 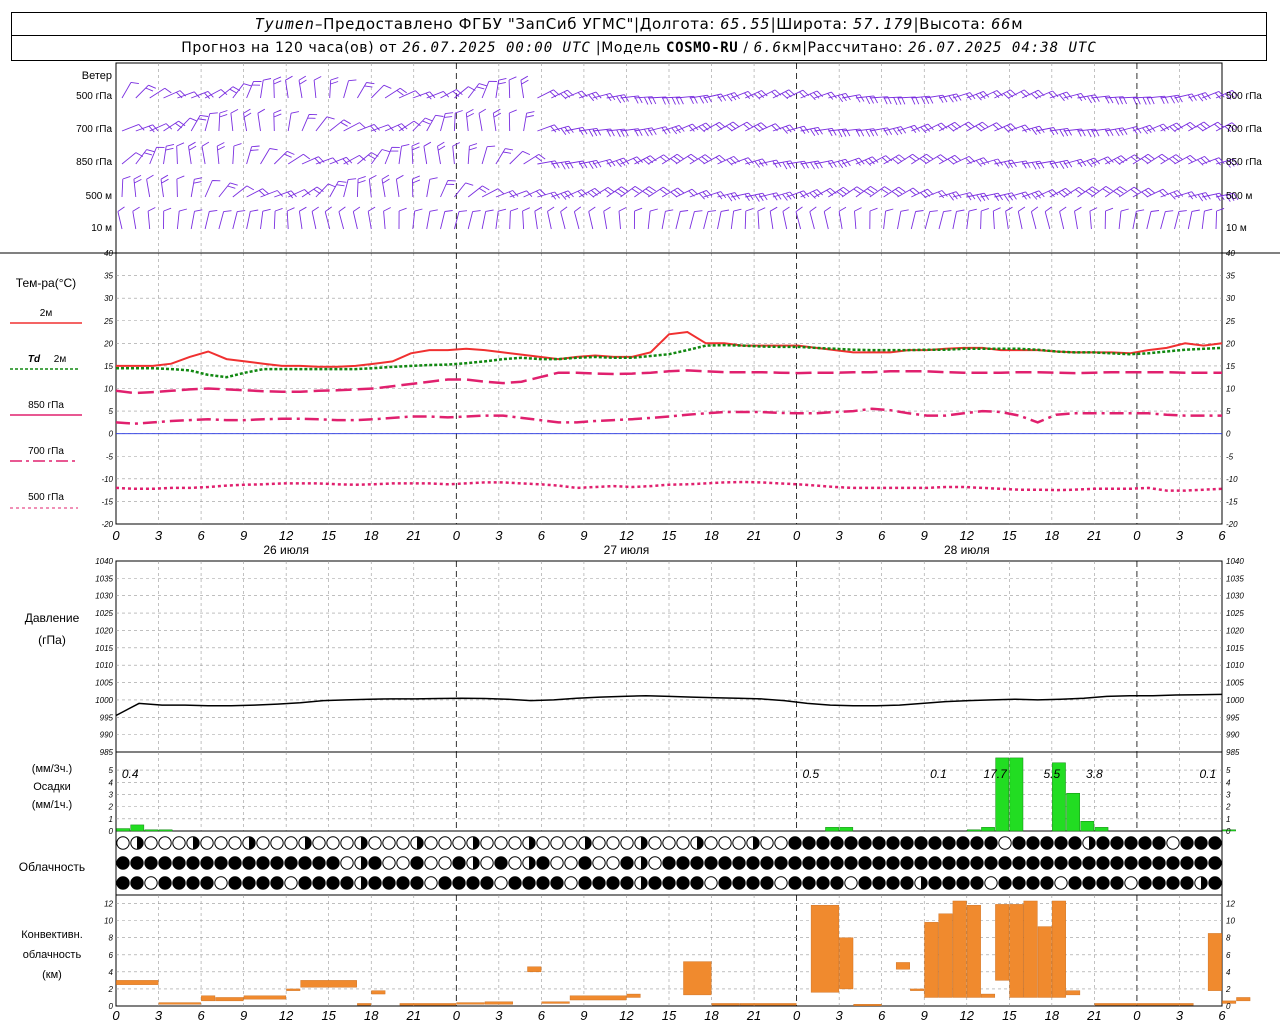 What do you see at coordinates (159, 1015) in the screenshot?
I see `xtick-bottom: 3` at bounding box center [159, 1015].